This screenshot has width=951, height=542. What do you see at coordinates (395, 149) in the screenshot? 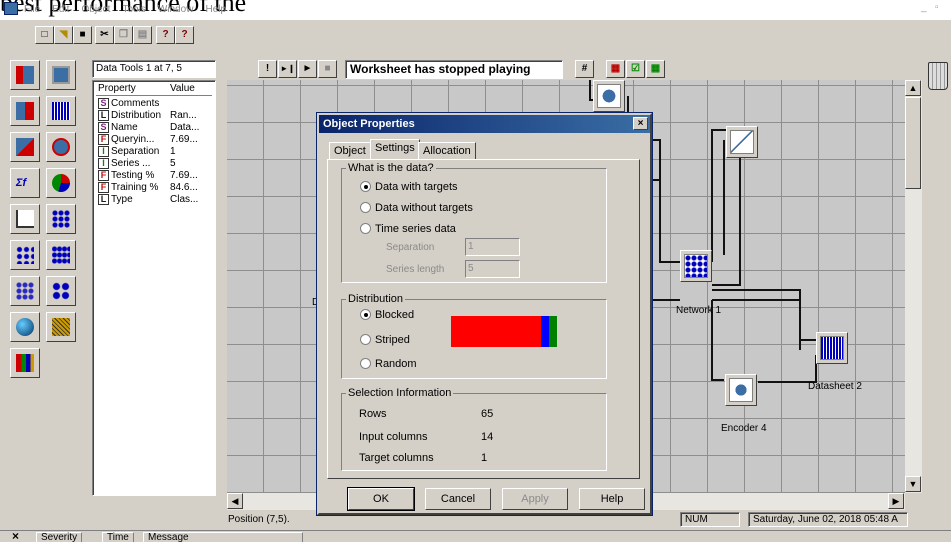
I see `tab-settings: Settings` at bounding box center [395, 149].